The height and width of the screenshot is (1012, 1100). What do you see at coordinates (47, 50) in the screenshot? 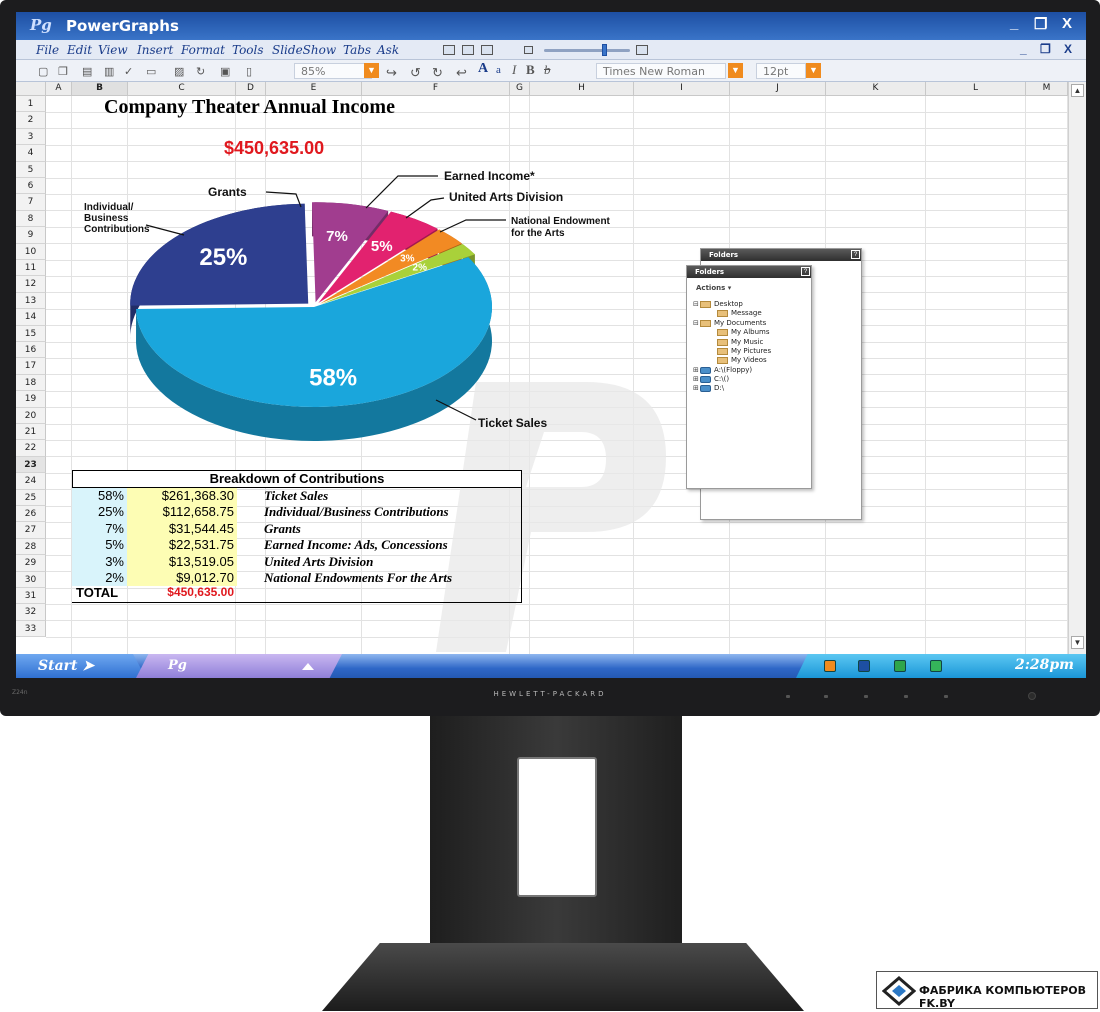
I see `menu-file: File` at bounding box center [47, 50].